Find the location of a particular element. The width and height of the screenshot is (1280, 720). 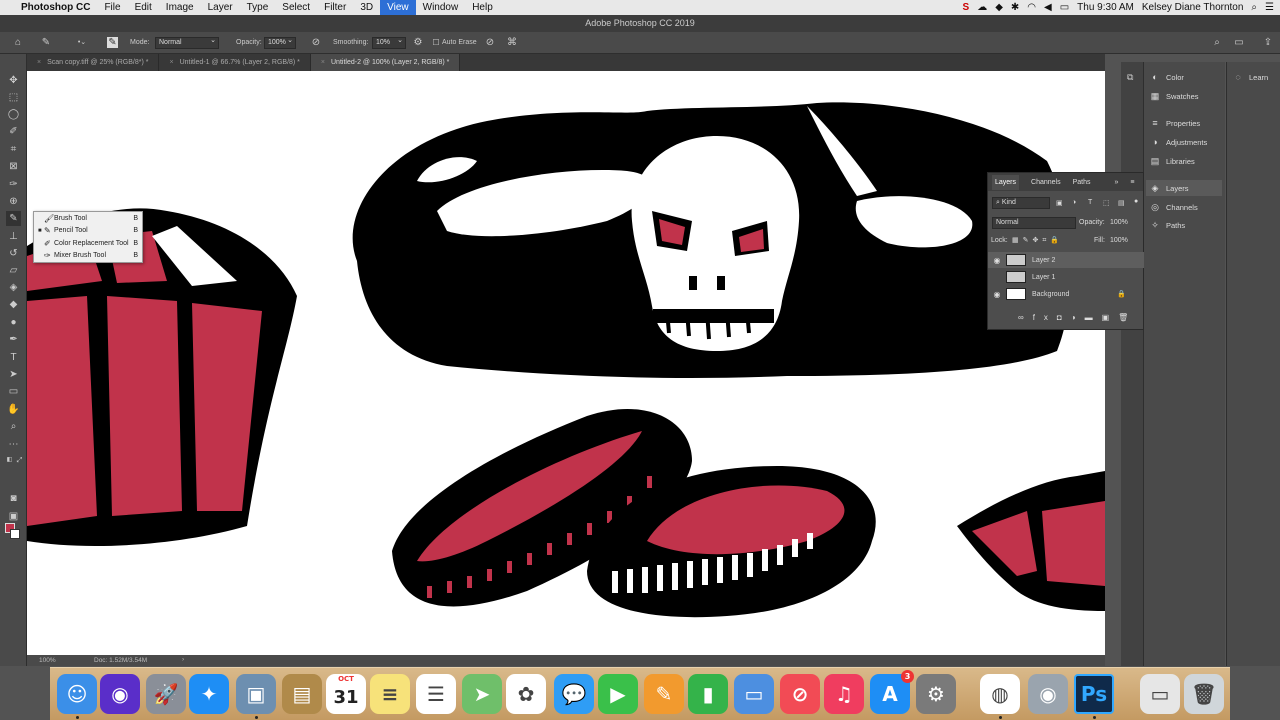

dock-app-documents: ▭ is located at coordinates (1160, 694).